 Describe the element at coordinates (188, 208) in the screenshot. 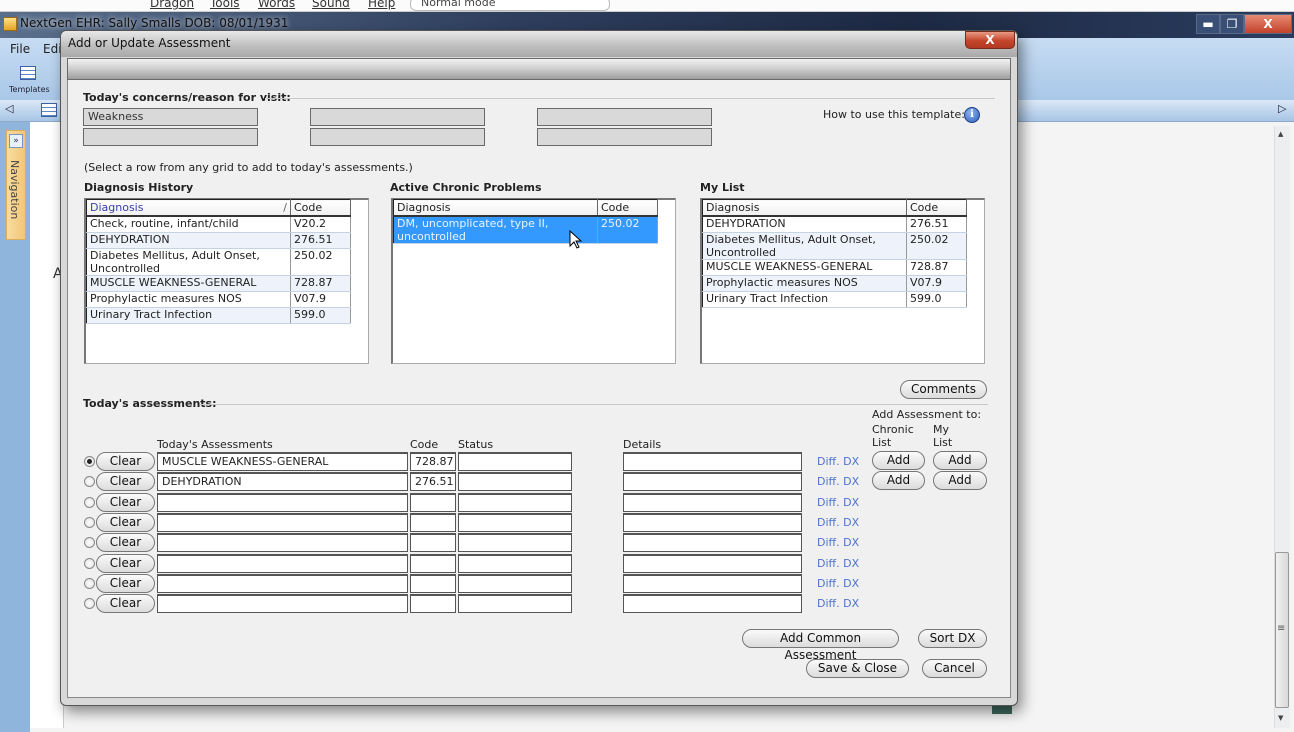

I see `column-header-diagnosis: Diagnosis /` at that location.